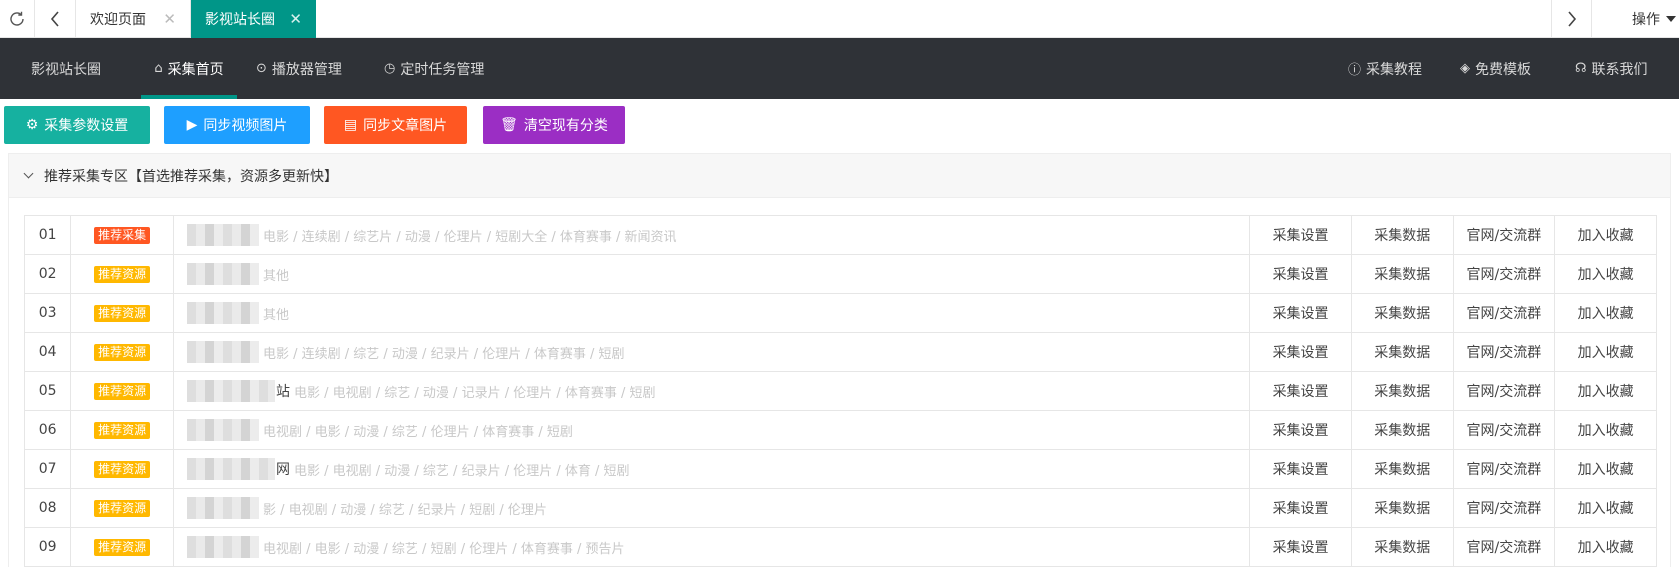 Image resolution: width=1679 pixels, height=567 pixels. What do you see at coordinates (118, 20) in the screenshot?
I see `tab-label: 欢迎页面` at bounding box center [118, 20].